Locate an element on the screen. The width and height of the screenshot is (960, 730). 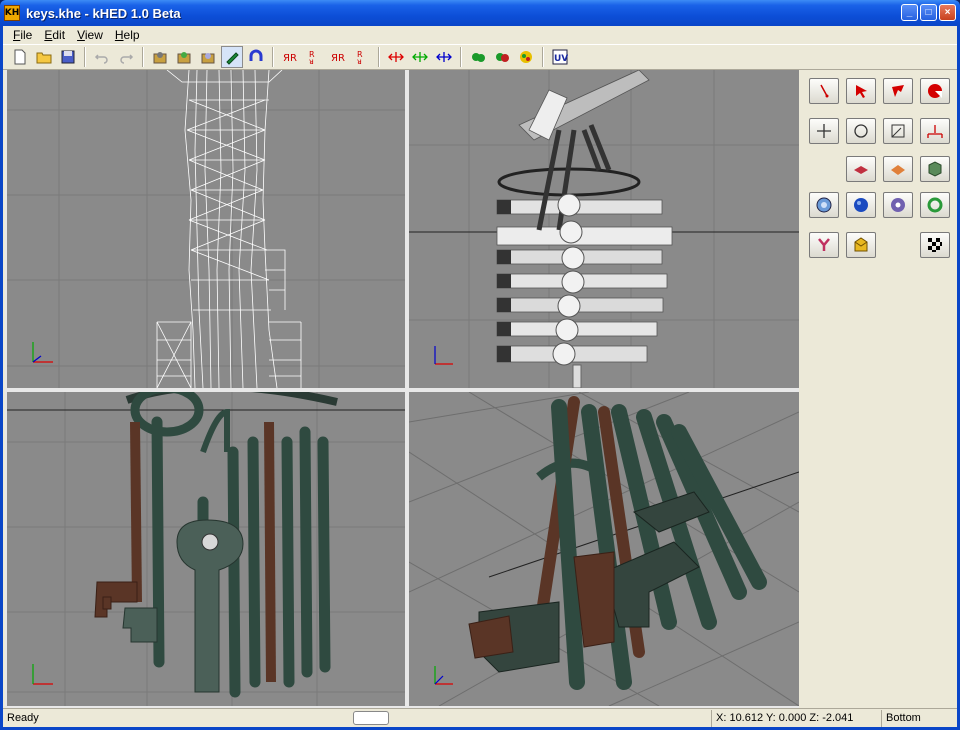
uv-editor-button: UV is located at coordinates (560, 57).